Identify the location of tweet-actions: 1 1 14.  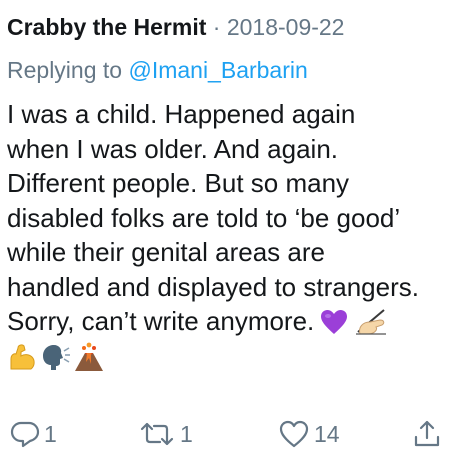
(237, 437).